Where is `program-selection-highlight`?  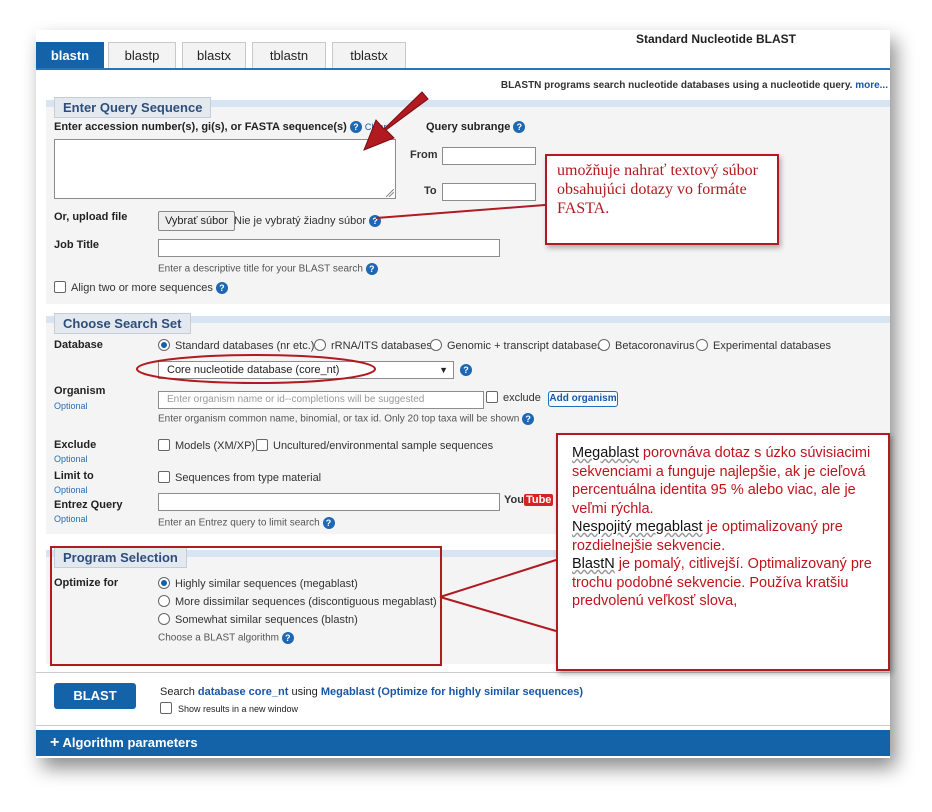 program-selection-highlight is located at coordinates (246, 606).